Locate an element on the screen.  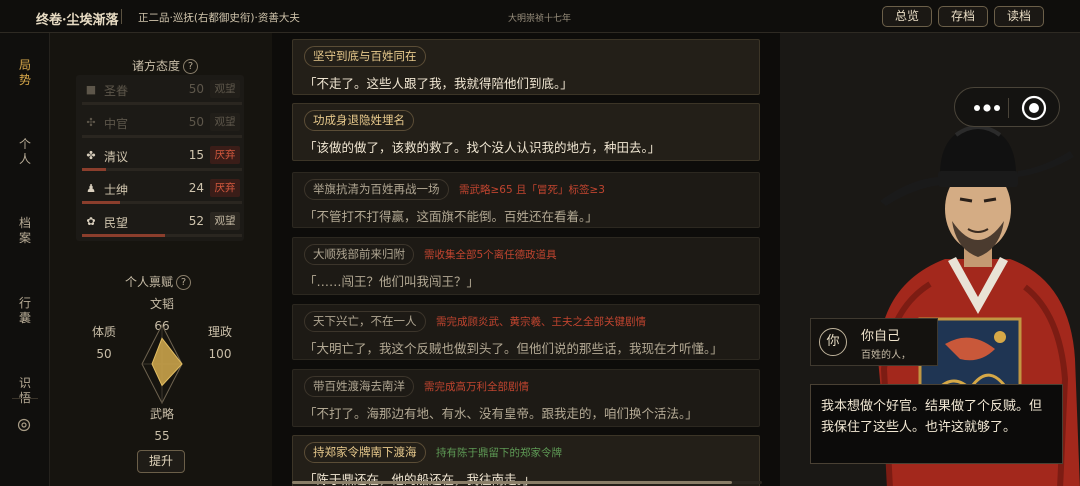
faction-row: ✿ 民望 52 观望 is located at coordinates (160, 223).